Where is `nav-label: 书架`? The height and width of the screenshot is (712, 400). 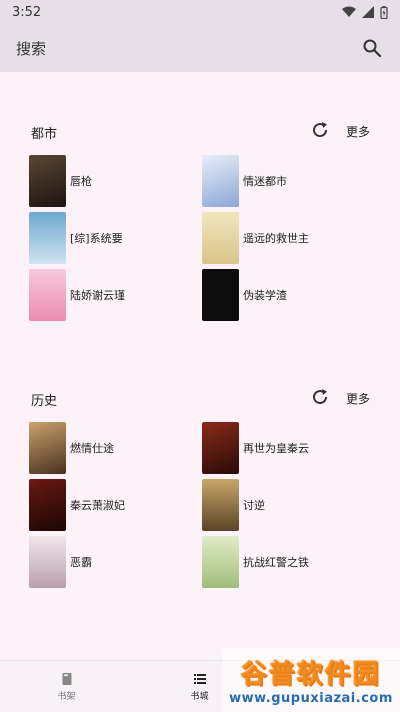 nav-label: 书架 is located at coordinates (66, 696).